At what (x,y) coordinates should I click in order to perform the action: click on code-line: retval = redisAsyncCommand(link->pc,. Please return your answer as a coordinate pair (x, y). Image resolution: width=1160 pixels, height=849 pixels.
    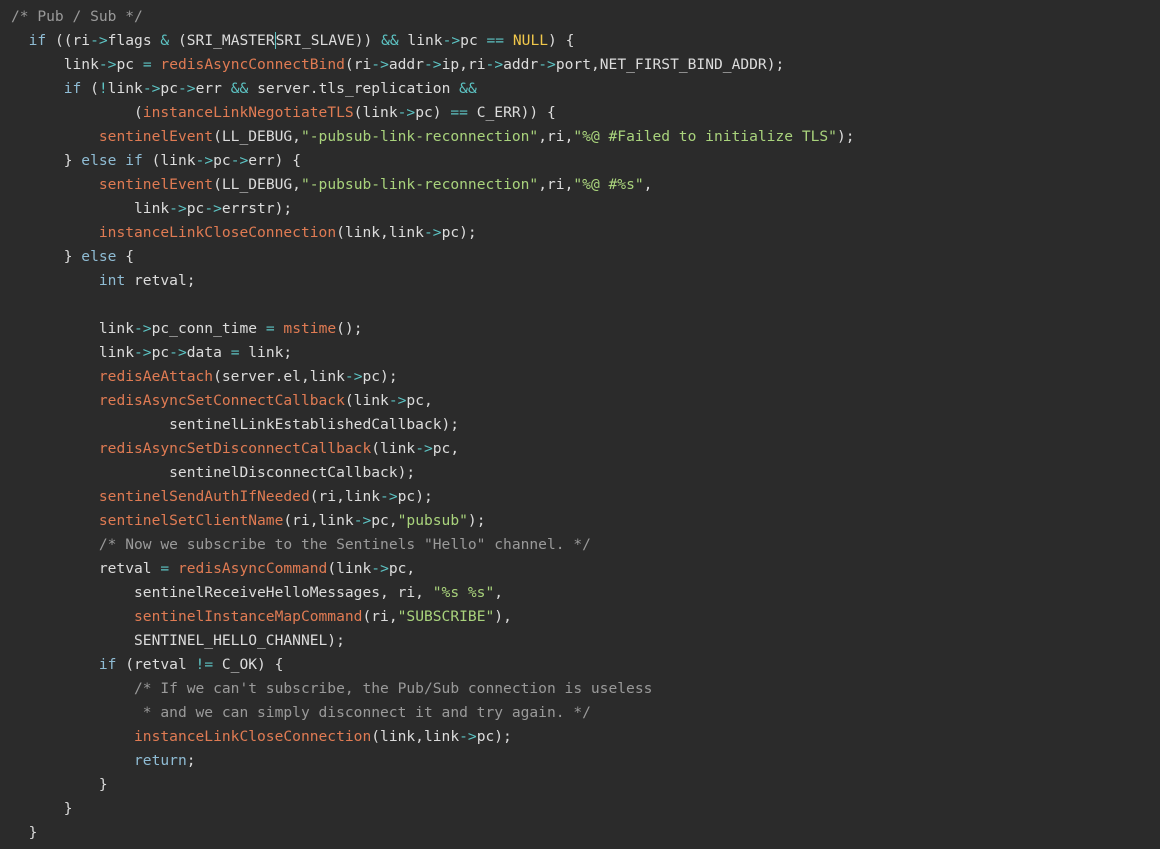
    Looking at the image, I should click on (585, 569).